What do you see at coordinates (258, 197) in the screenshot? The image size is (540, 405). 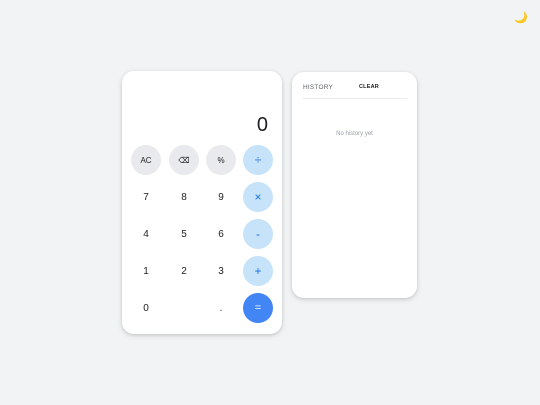 I see `multiply-button: ×` at bounding box center [258, 197].